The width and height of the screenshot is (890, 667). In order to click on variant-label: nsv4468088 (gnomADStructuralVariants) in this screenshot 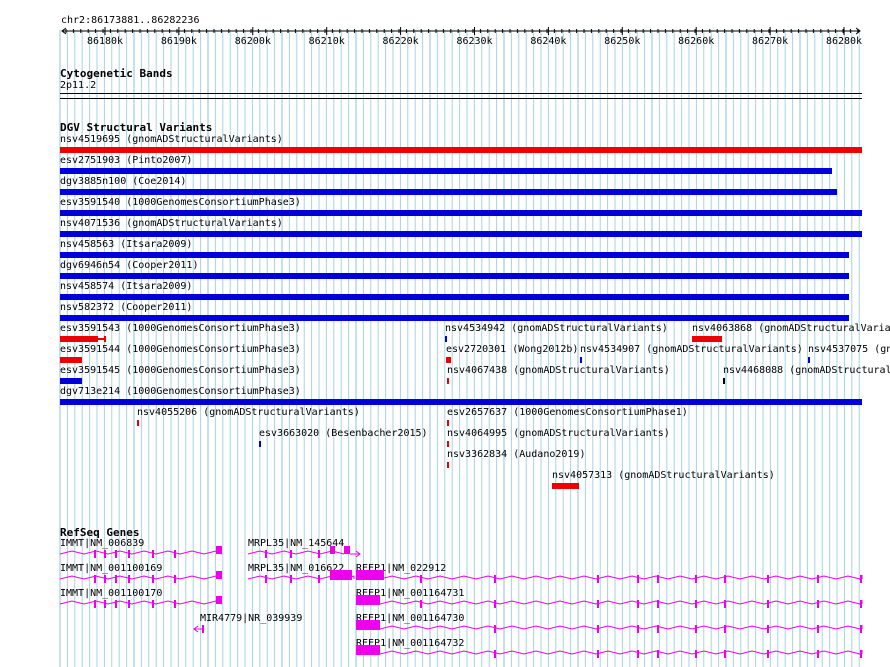, I will do `click(806, 371)`.